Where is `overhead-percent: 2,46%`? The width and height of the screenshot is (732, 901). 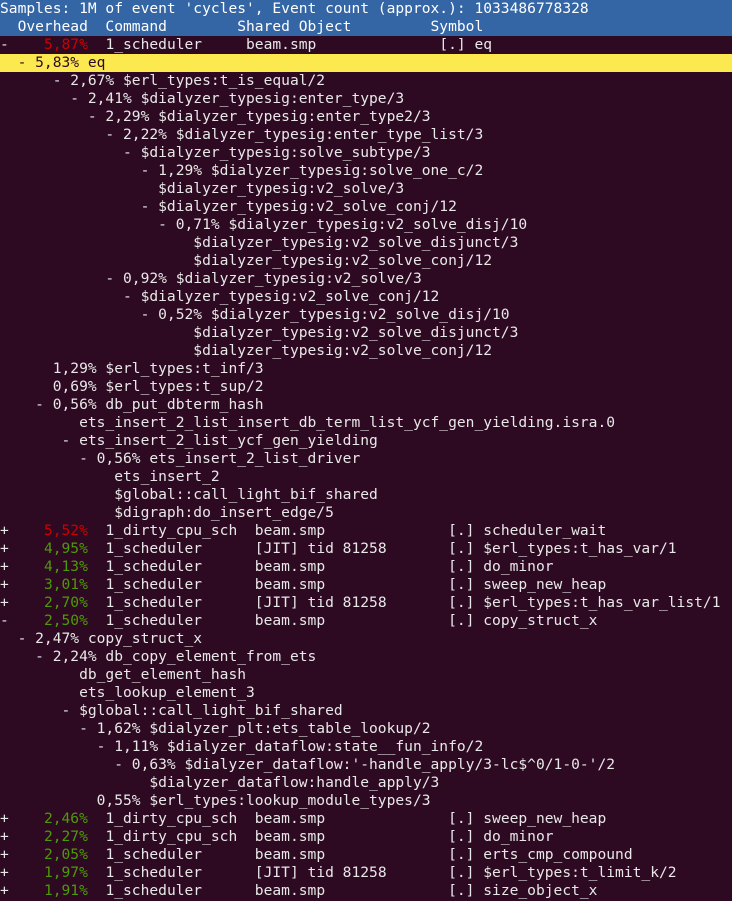 overhead-percent: 2,46% is located at coordinates (65, 818).